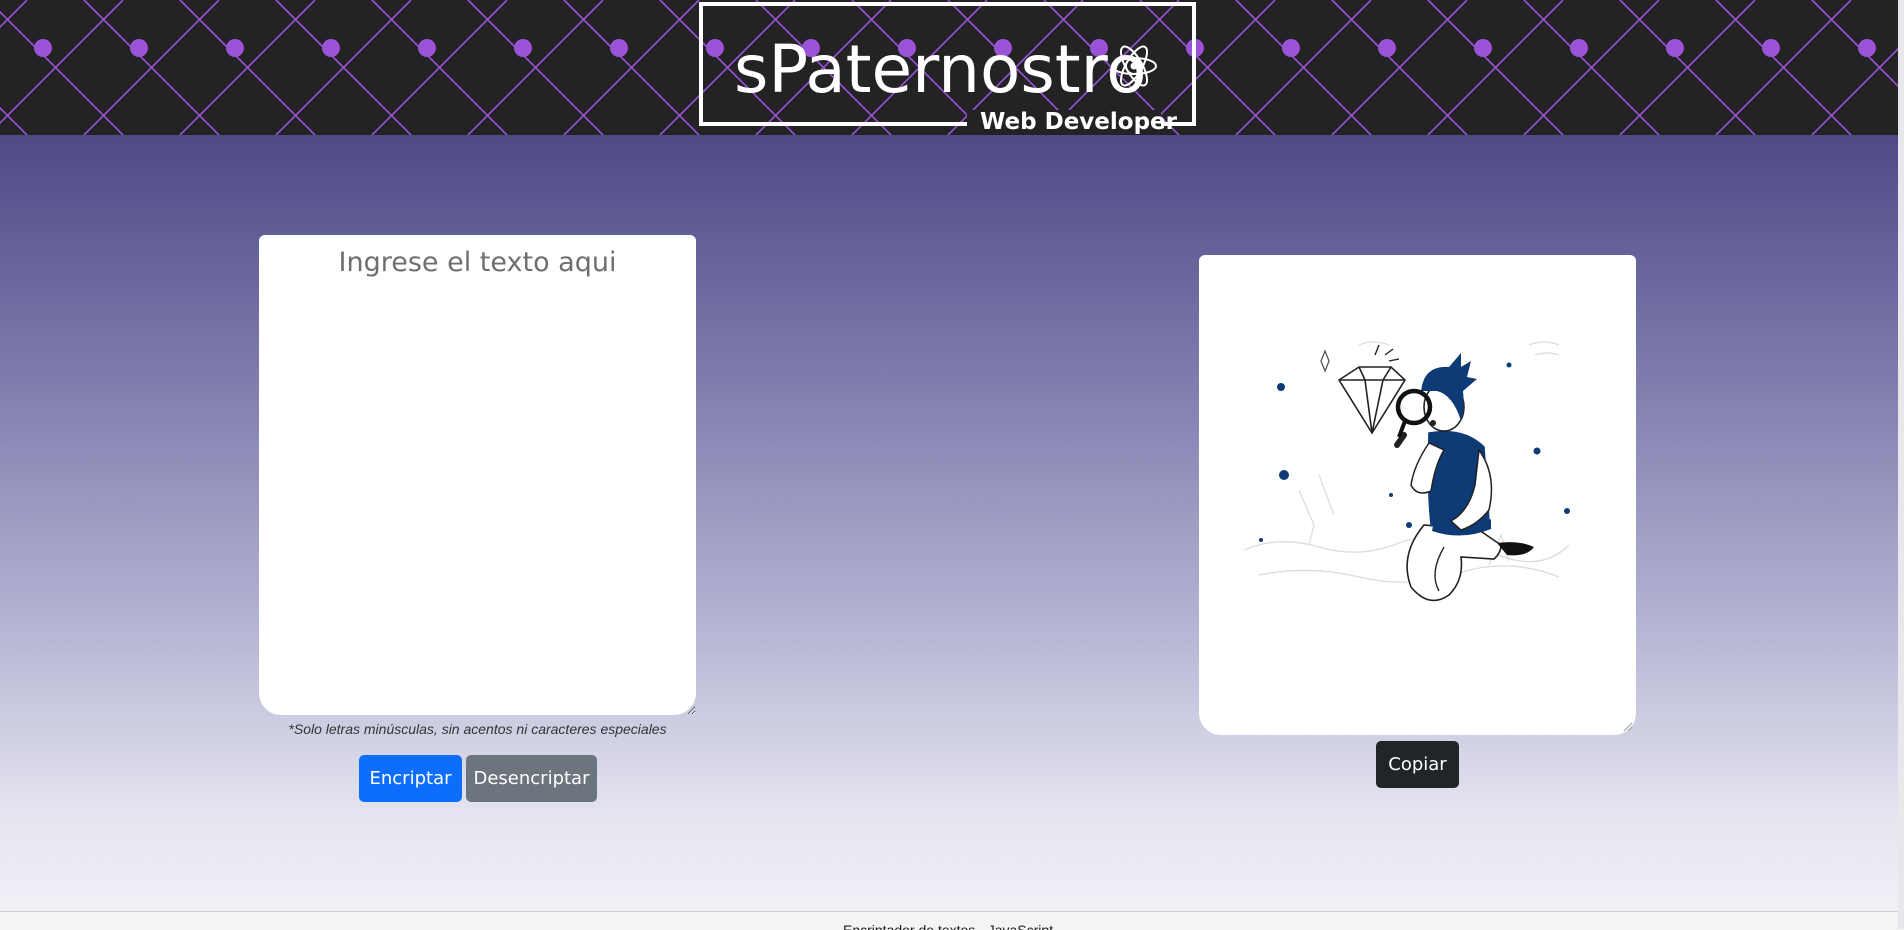  Describe the element at coordinates (1406, 471) in the screenshot. I see `person-with-magnifying-glass-illustration` at that location.